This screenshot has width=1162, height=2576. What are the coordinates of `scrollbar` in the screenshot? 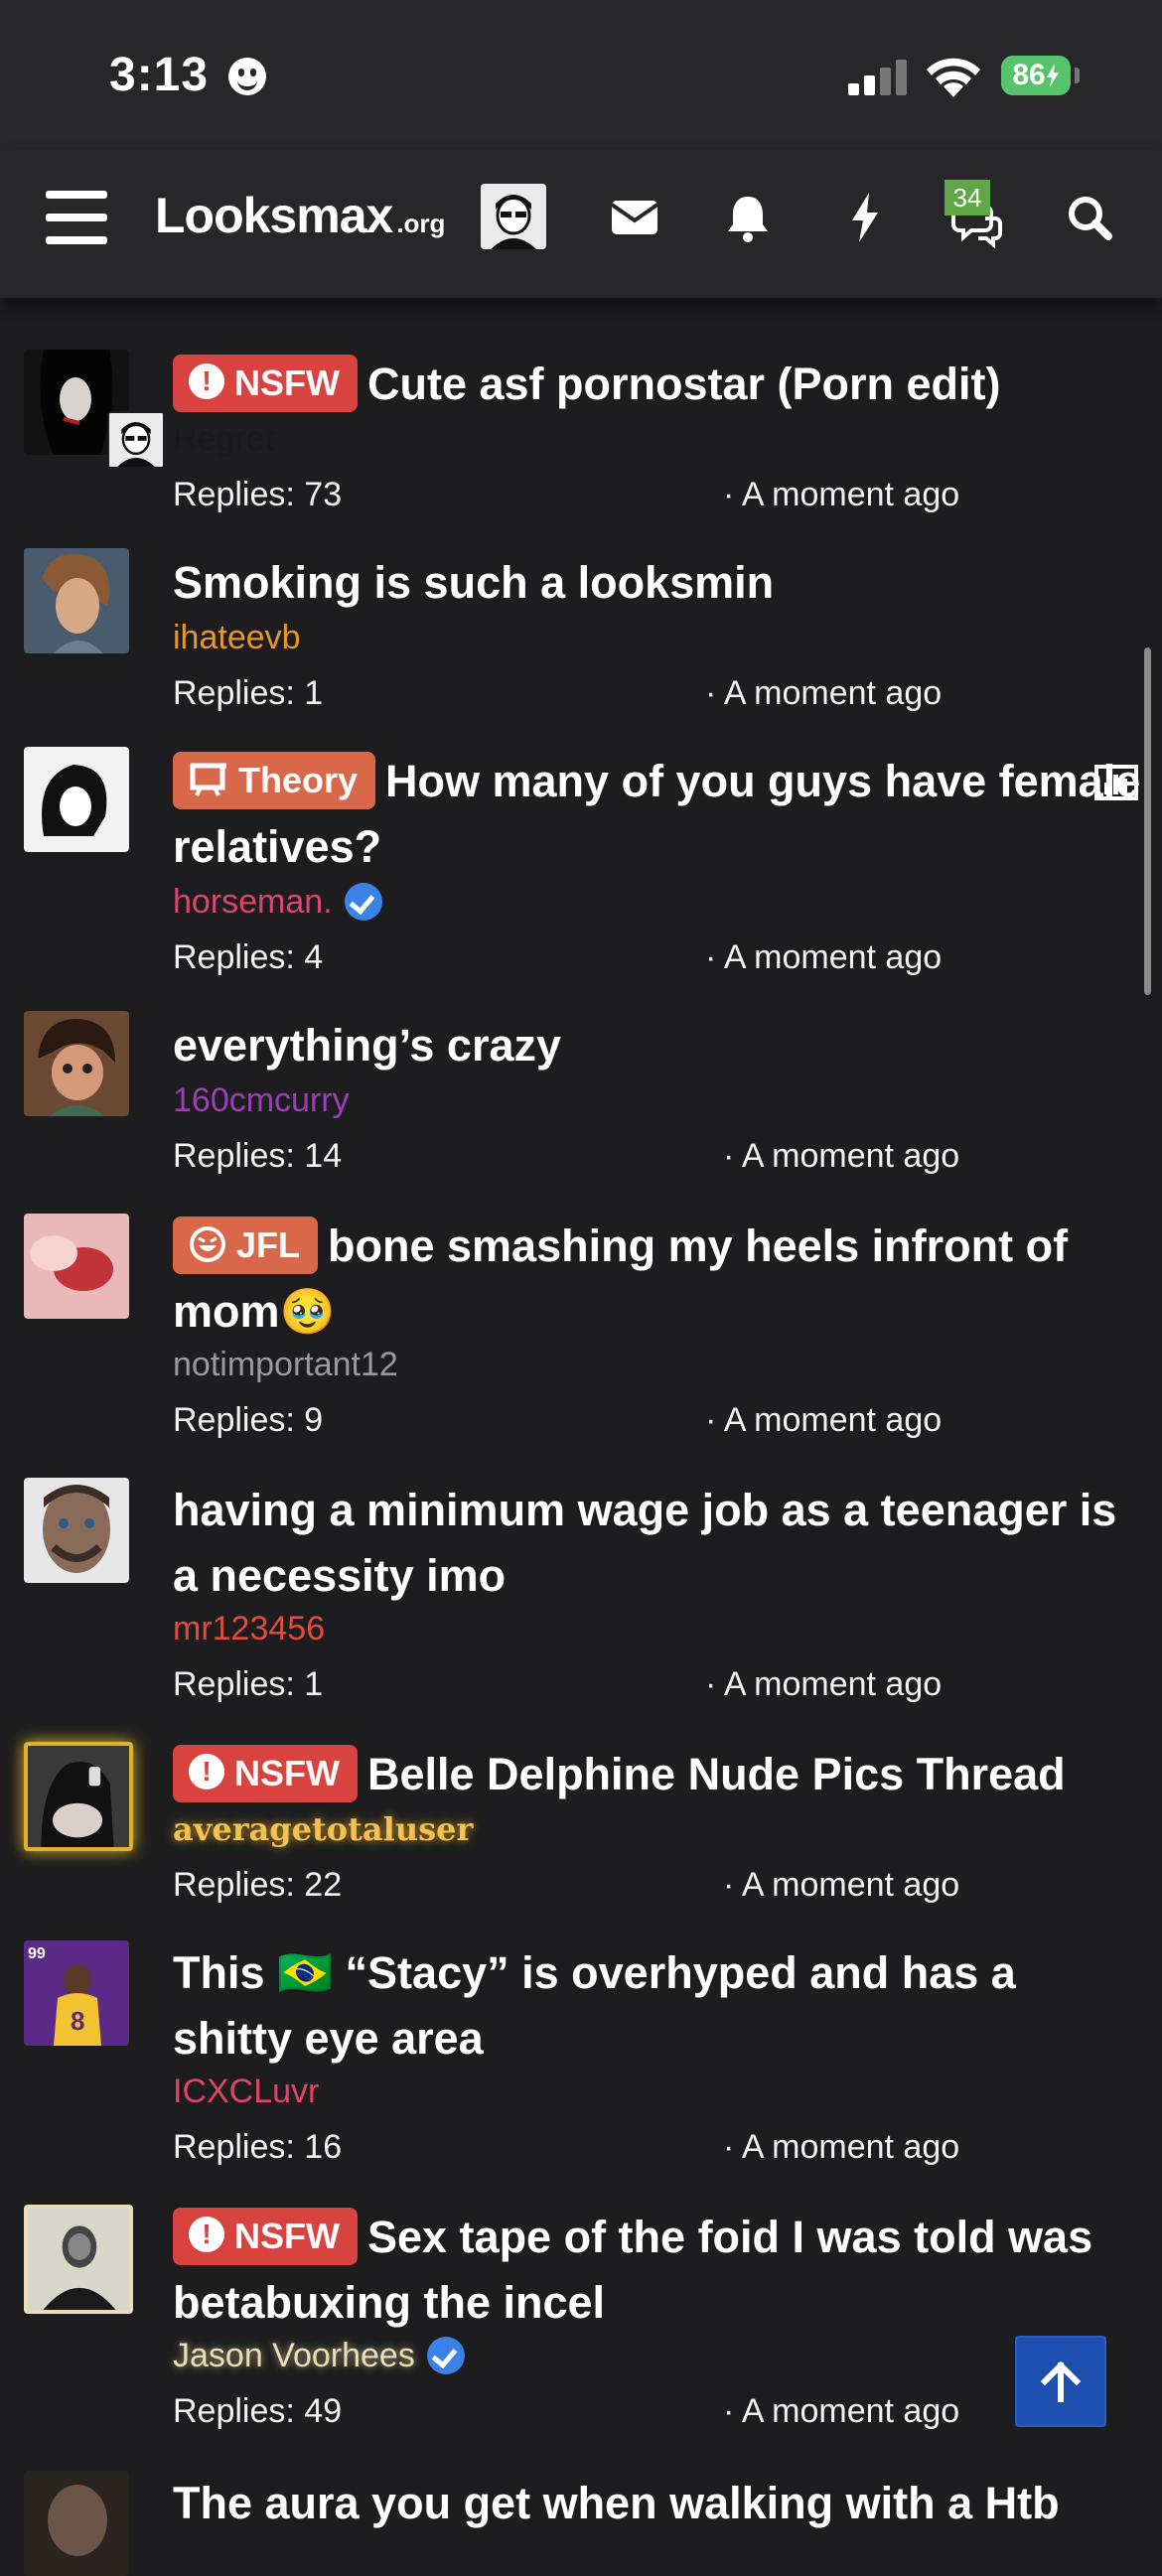 It's located at (1147, 821).